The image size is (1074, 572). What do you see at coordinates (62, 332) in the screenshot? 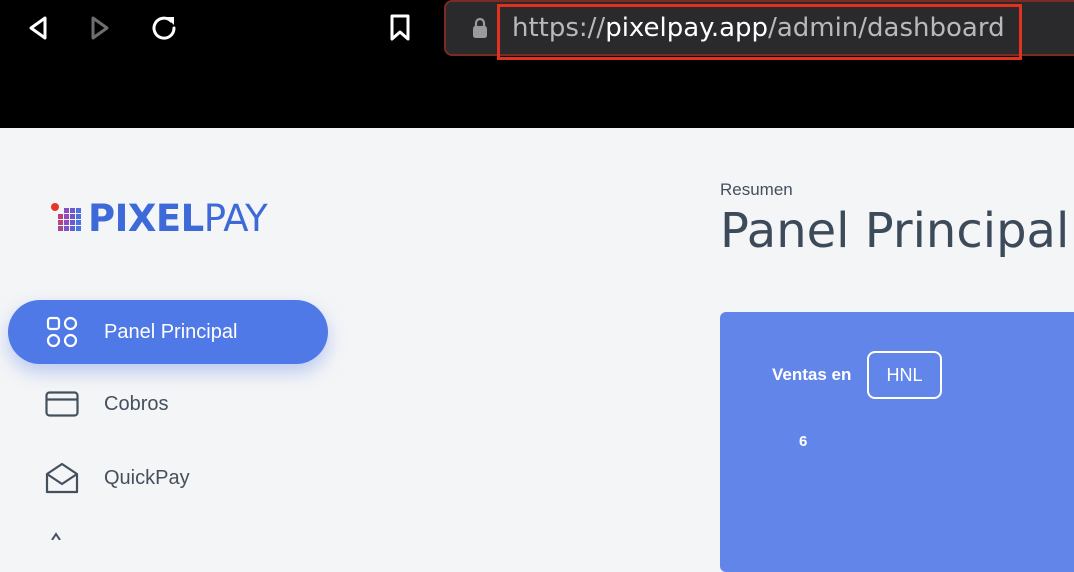
I see `grid-icon` at bounding box center [62, 332].